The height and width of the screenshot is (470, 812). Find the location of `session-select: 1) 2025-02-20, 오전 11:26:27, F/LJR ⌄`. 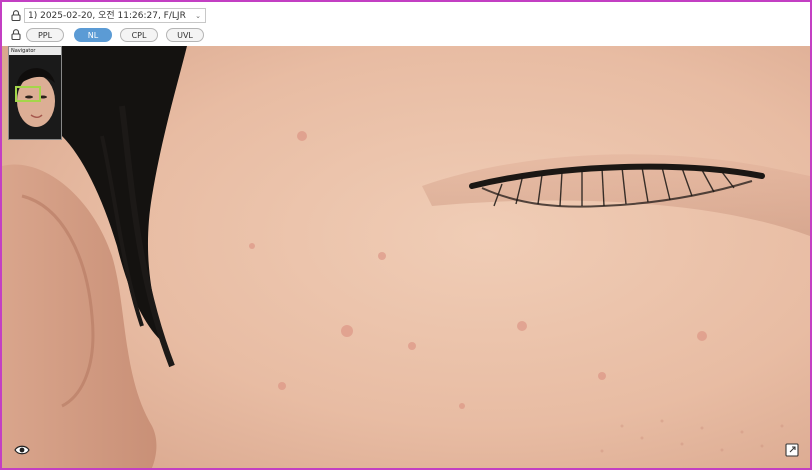

session-select: 1) 2025-02-20, 오전 11:26:27, F/LJR ⌄ is located at coordinates (115, 15).